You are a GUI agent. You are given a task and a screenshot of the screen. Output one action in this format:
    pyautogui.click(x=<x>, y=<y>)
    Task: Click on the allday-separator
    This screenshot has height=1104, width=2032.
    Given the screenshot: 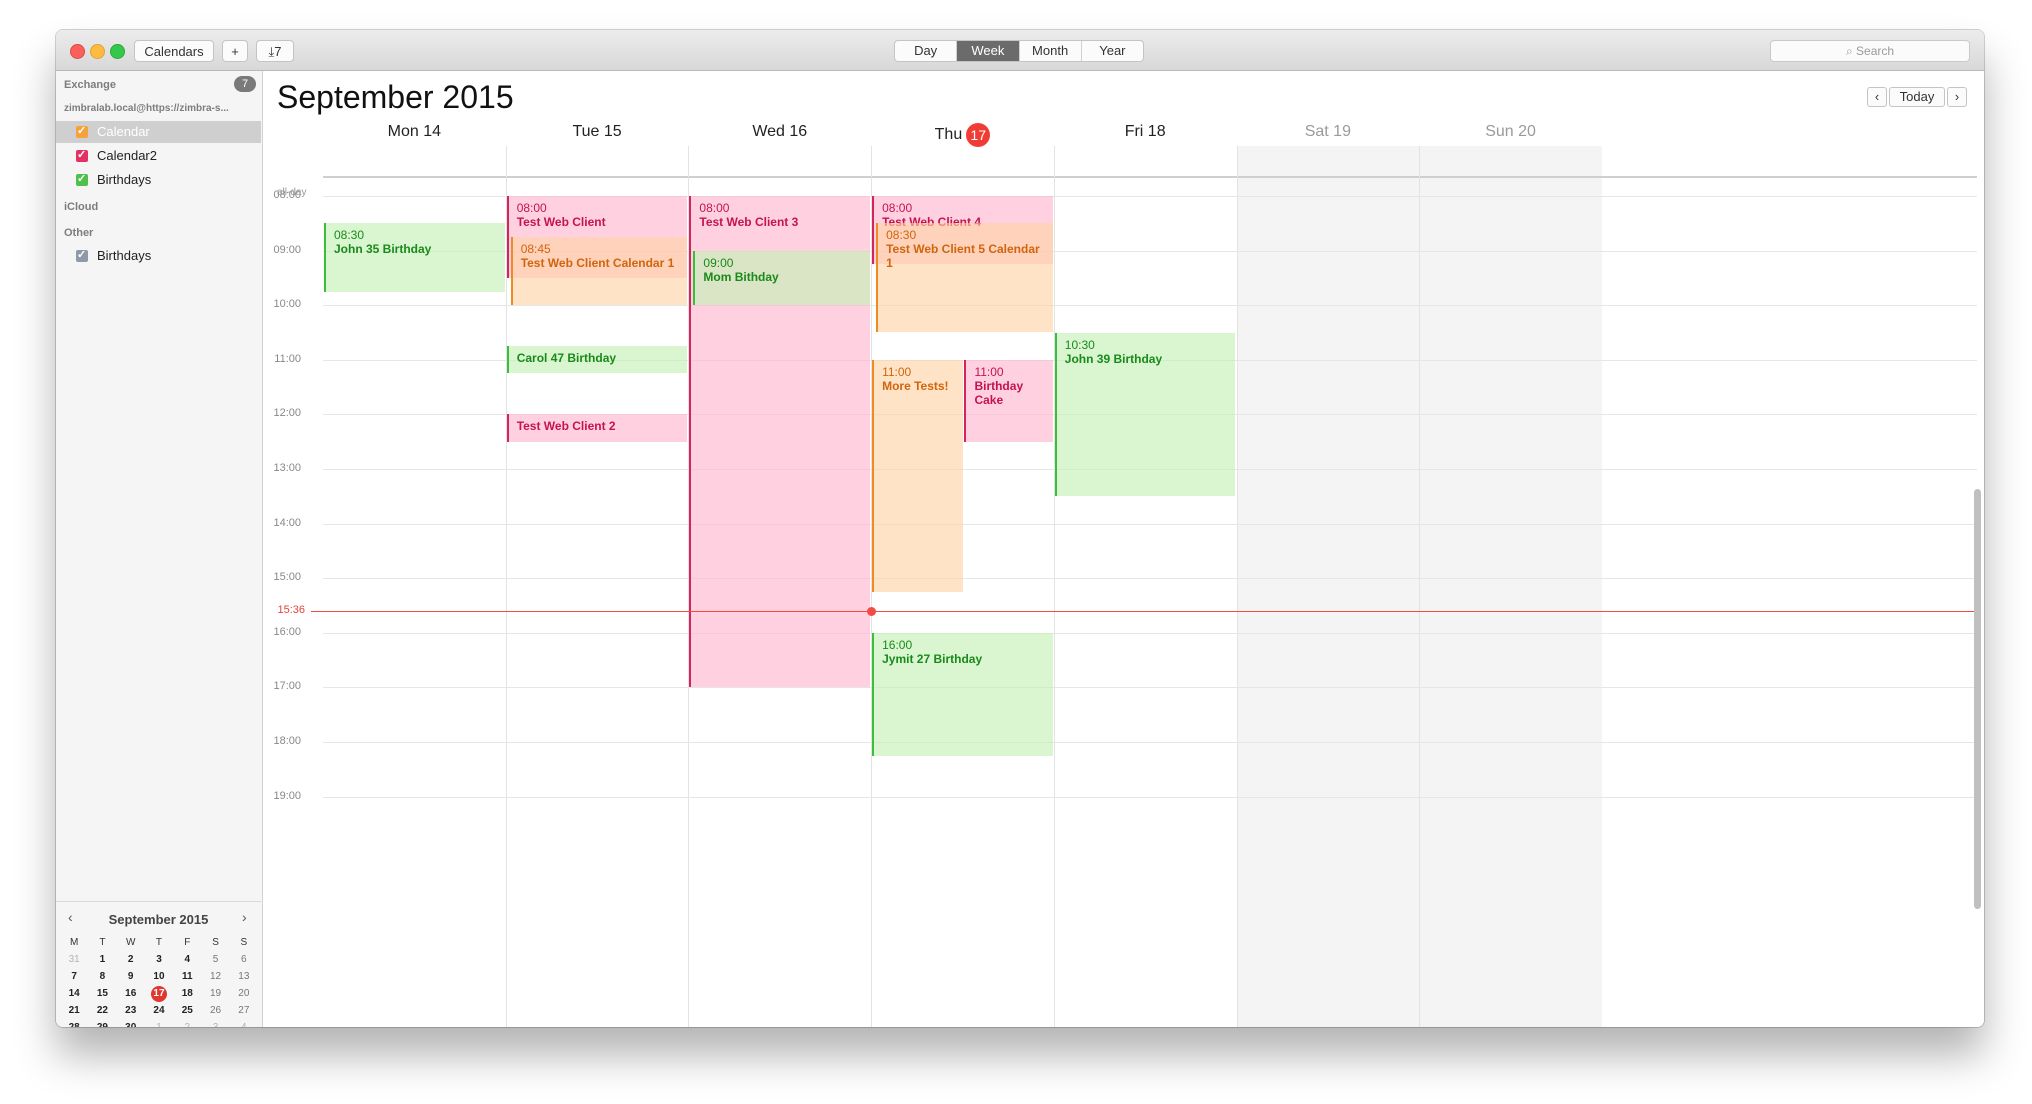 What is the action you would take?
    pyautogui.click(x=1150, y=177)
    